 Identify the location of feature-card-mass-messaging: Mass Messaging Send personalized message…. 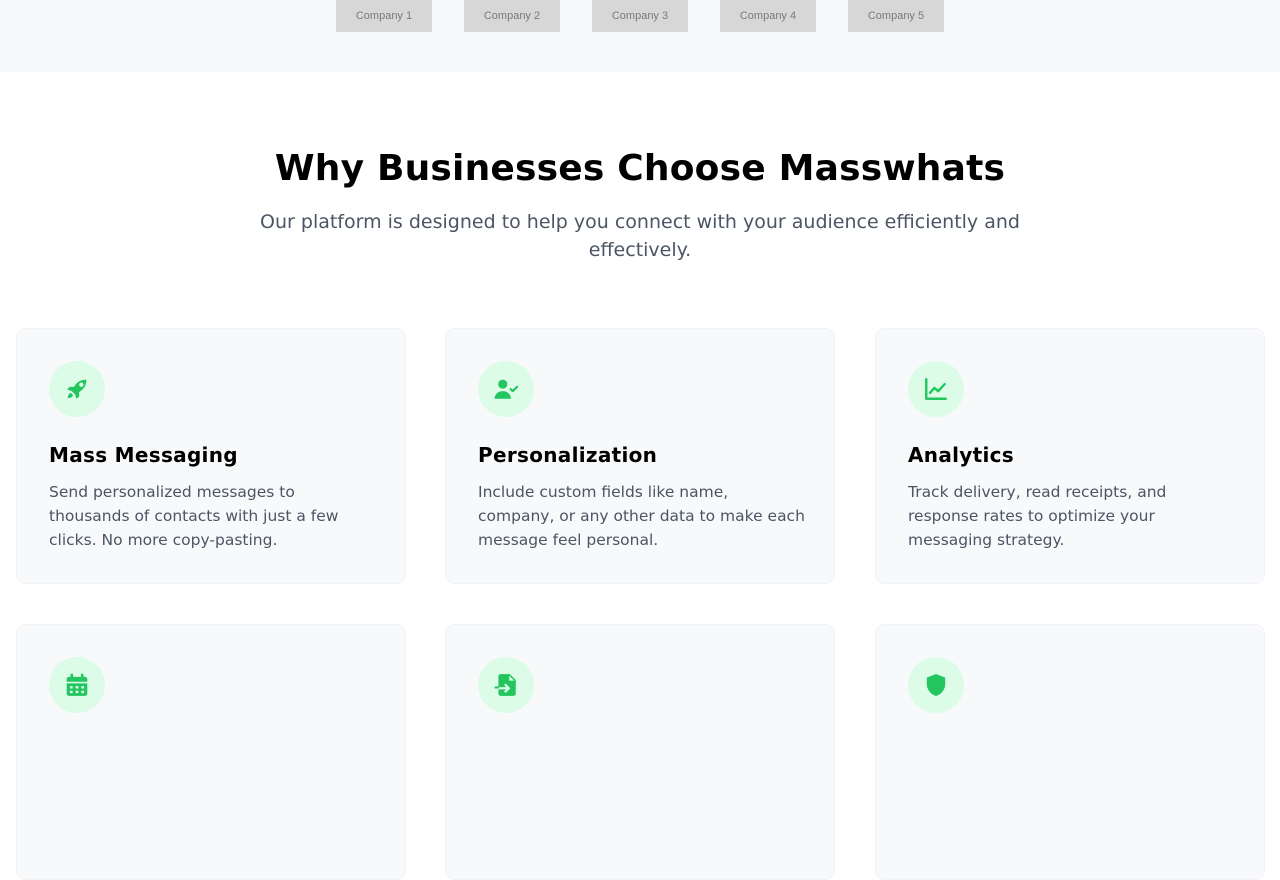
(211, 456).